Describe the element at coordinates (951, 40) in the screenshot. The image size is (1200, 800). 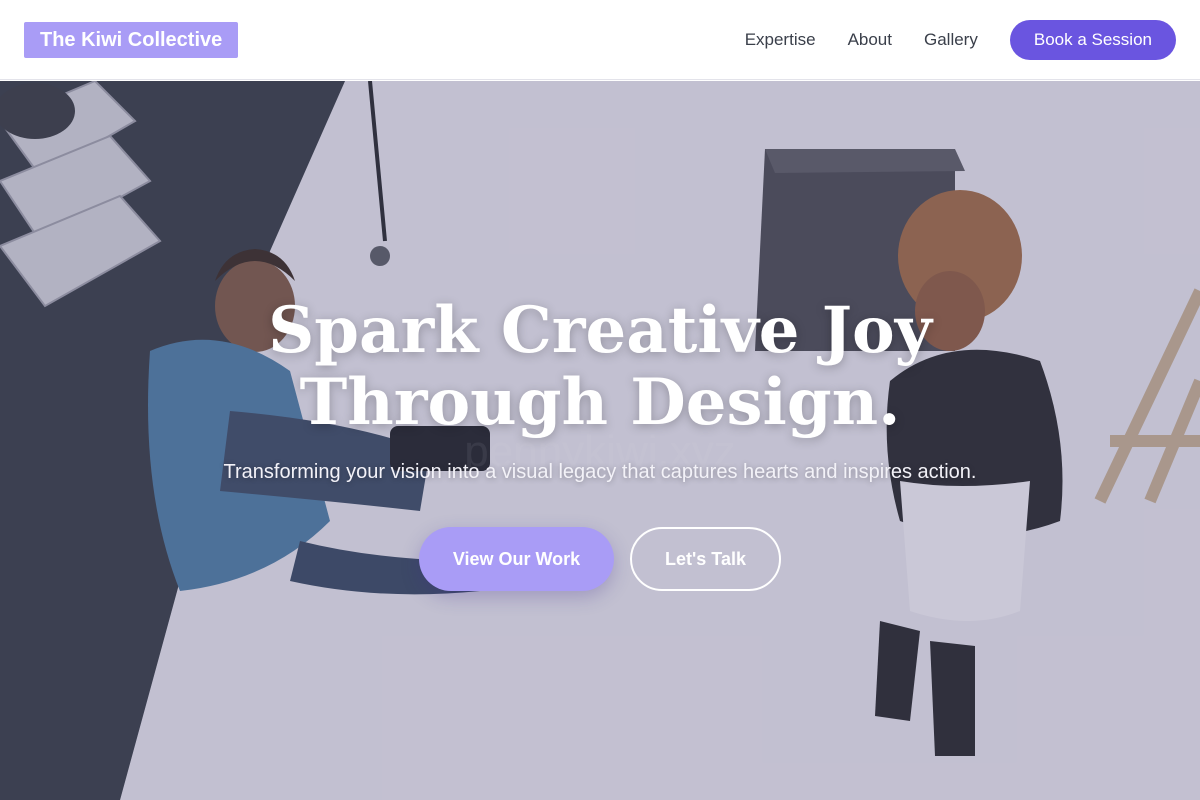
I see `nav-link-gallery: Gallery` at that location.